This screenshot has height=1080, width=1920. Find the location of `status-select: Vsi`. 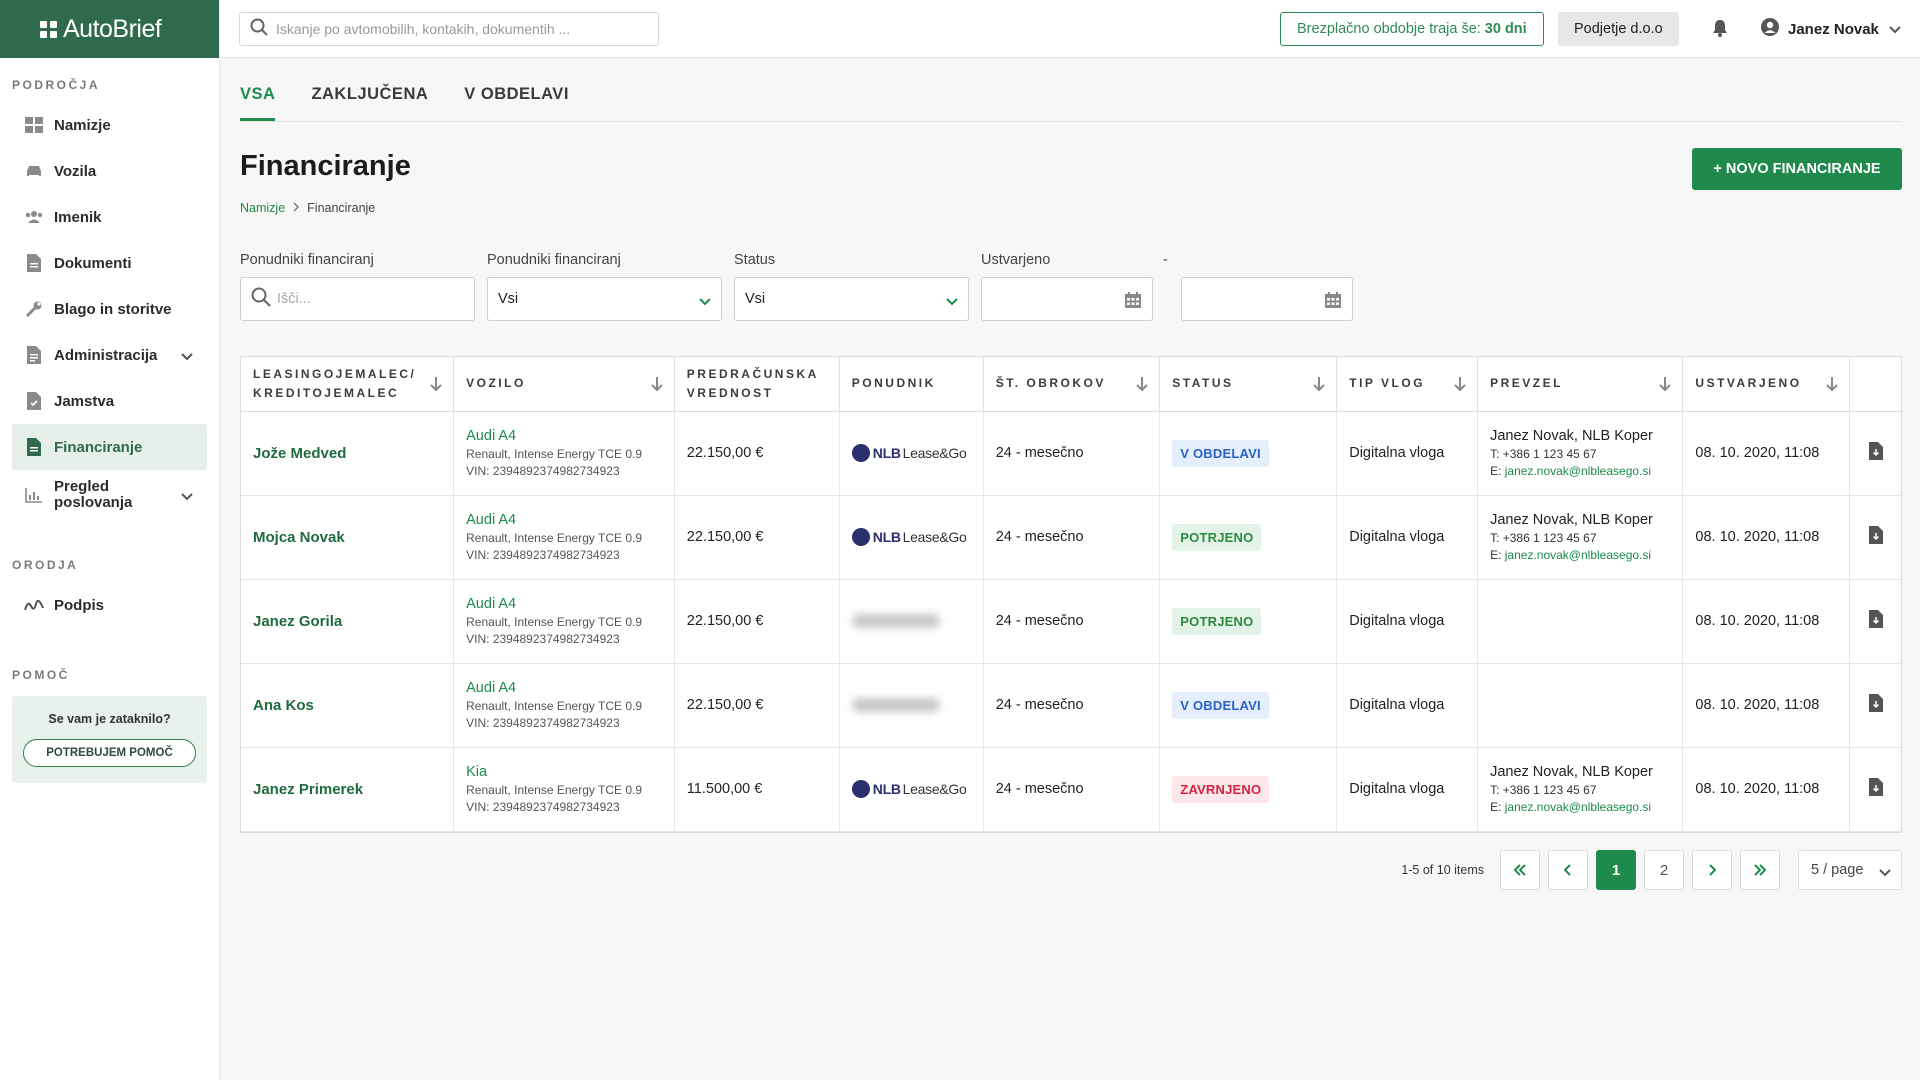

status-select: Vsi is located at coordinates (851, 299).